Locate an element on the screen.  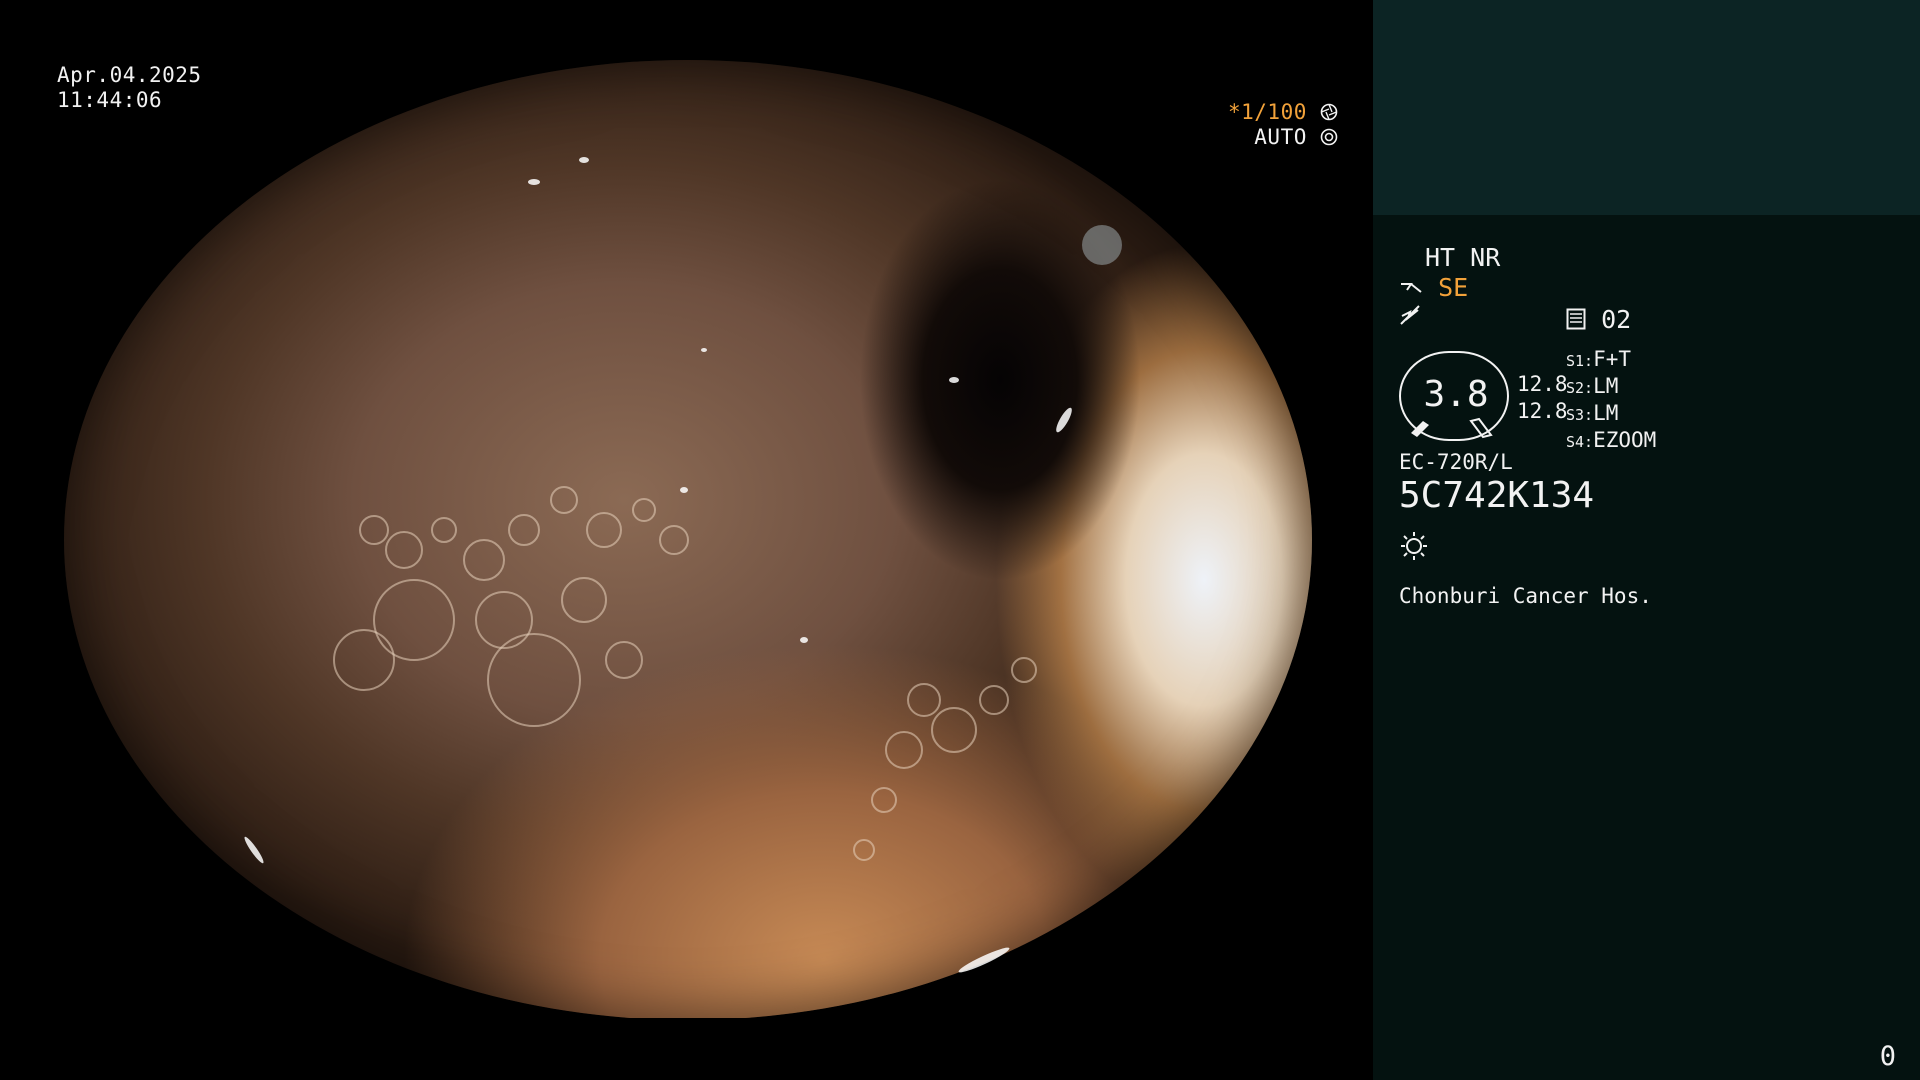
shutter-speed: *1/100 is located at coordinates (1267, 112).